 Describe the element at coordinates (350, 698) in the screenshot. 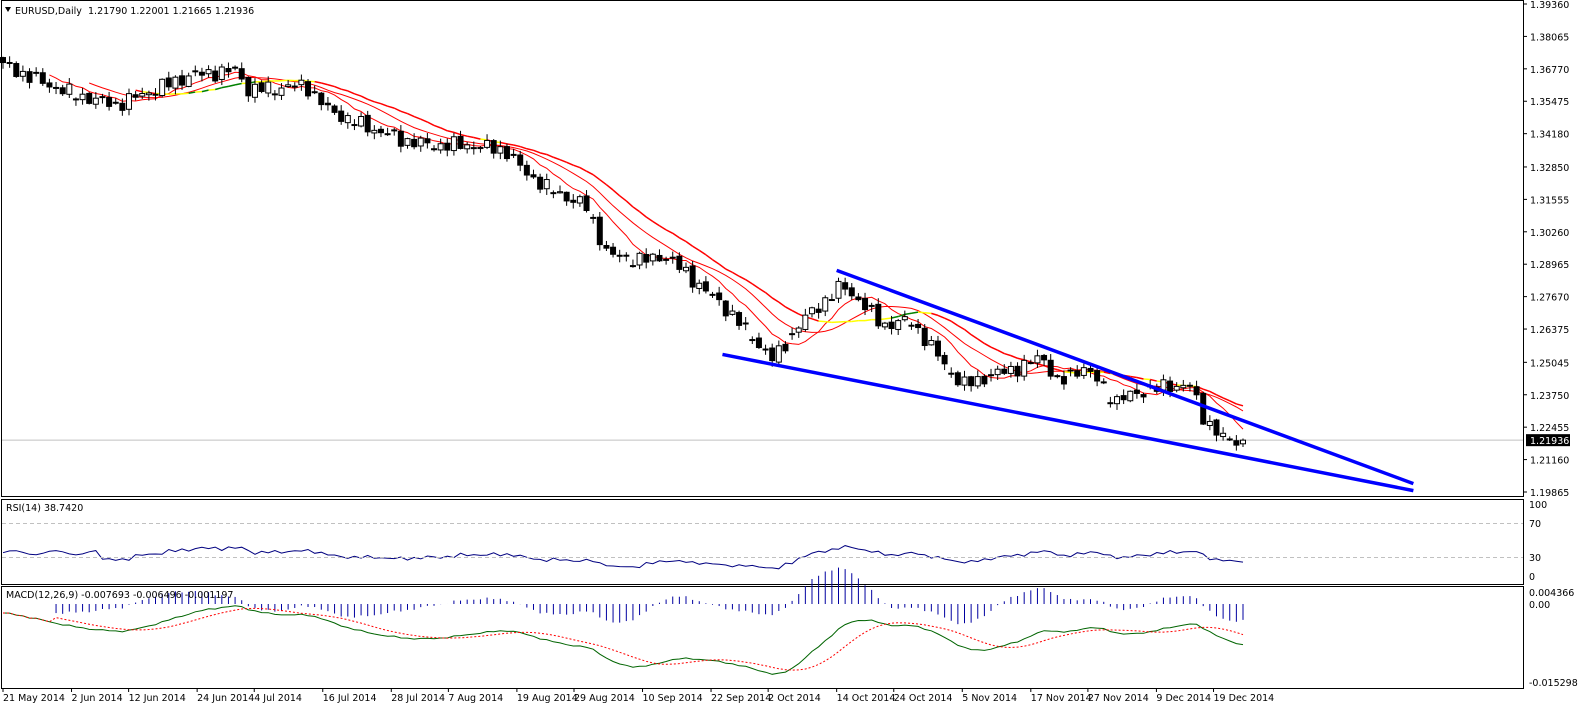

I see `x-tick-label: 16 Jul 2014` at that location.